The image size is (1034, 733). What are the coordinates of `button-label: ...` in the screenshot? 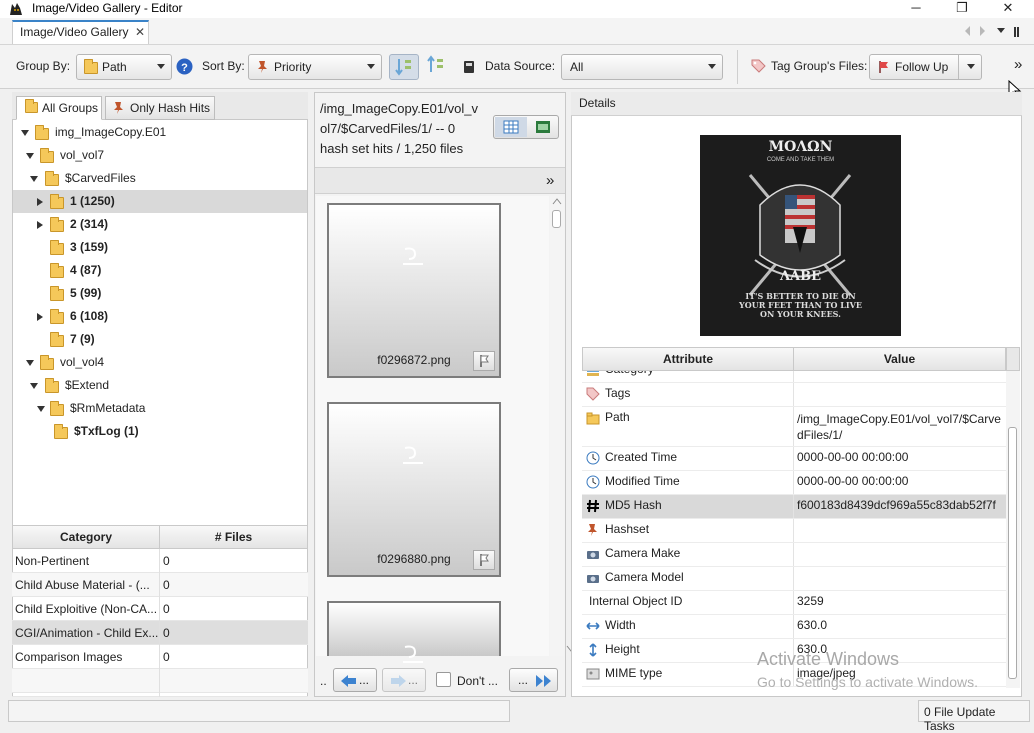 It's located at (523, 680).